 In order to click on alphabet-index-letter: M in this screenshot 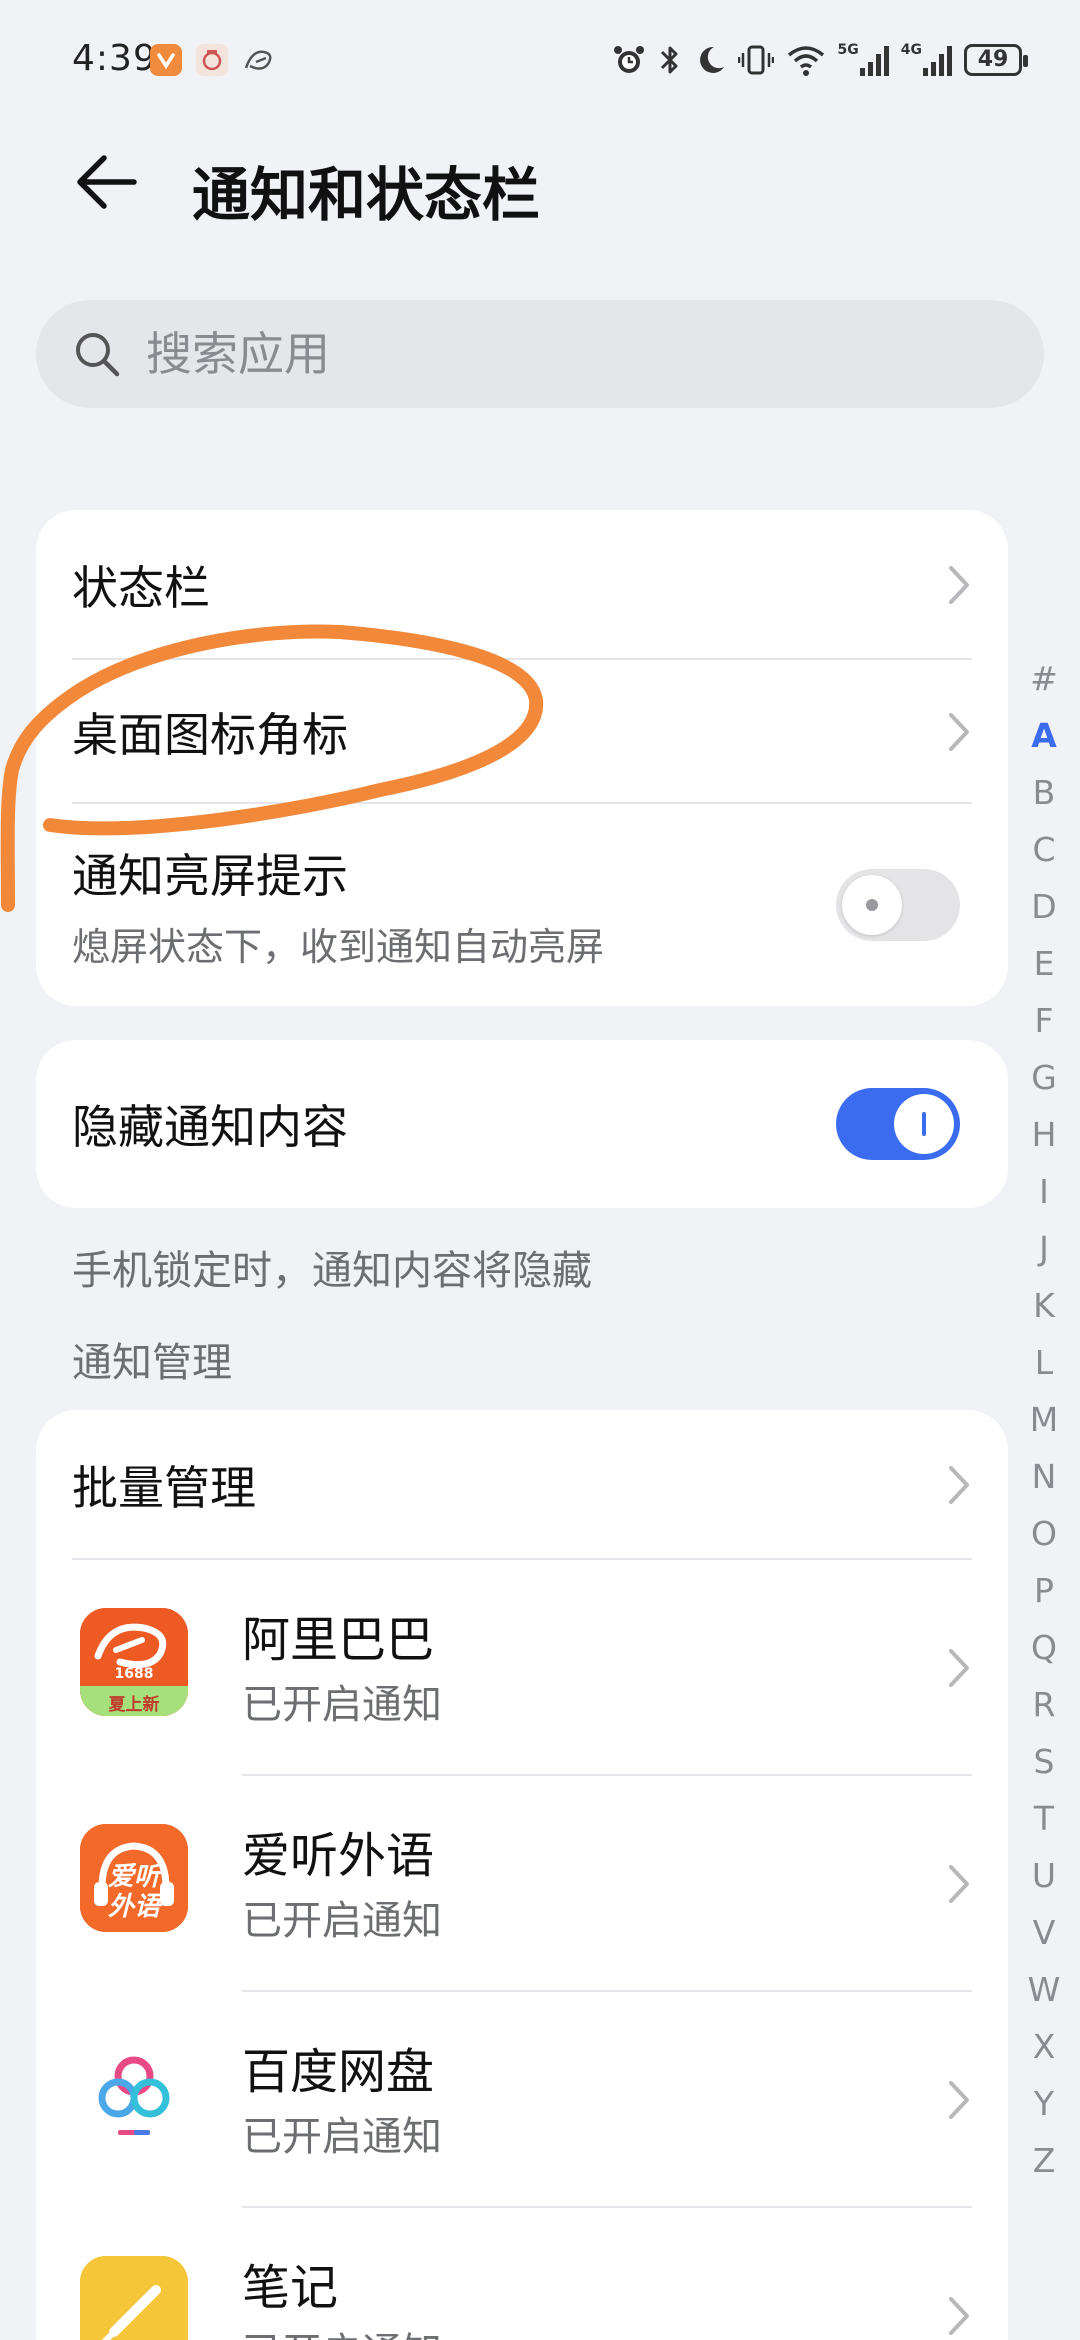, I will do `click(1044, 1419)`.